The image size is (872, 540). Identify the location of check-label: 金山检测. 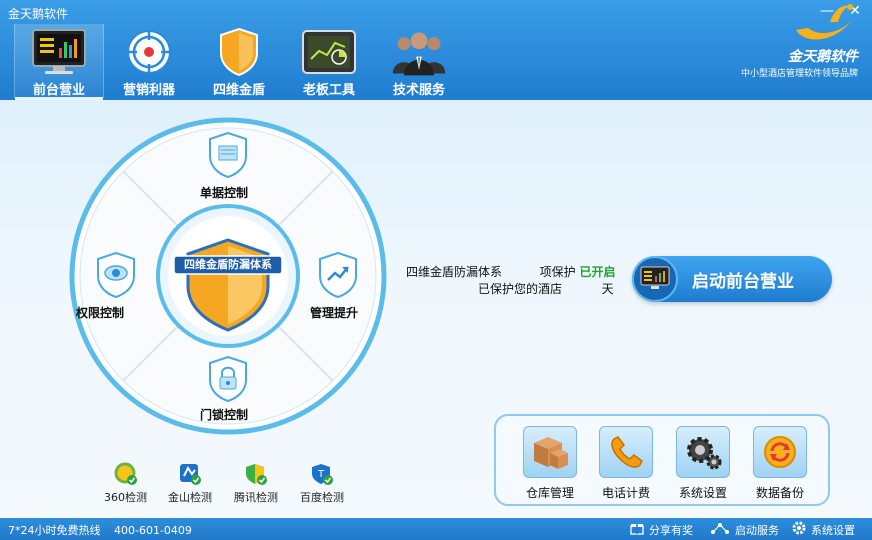
(190, 497).